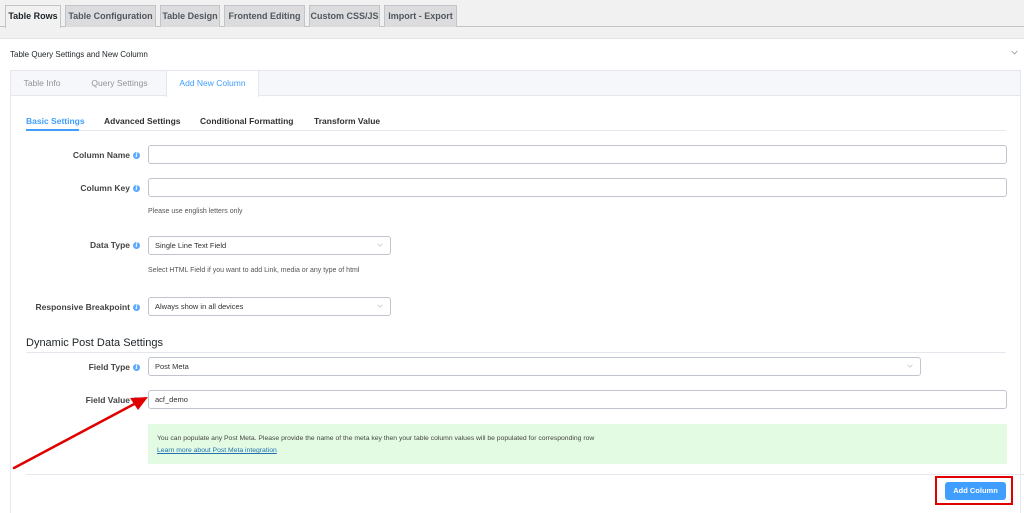 The image size is (1024, 513). Describe the element at coordinates (577, 154) in the screenshot. I see `column-name-input` at that location.